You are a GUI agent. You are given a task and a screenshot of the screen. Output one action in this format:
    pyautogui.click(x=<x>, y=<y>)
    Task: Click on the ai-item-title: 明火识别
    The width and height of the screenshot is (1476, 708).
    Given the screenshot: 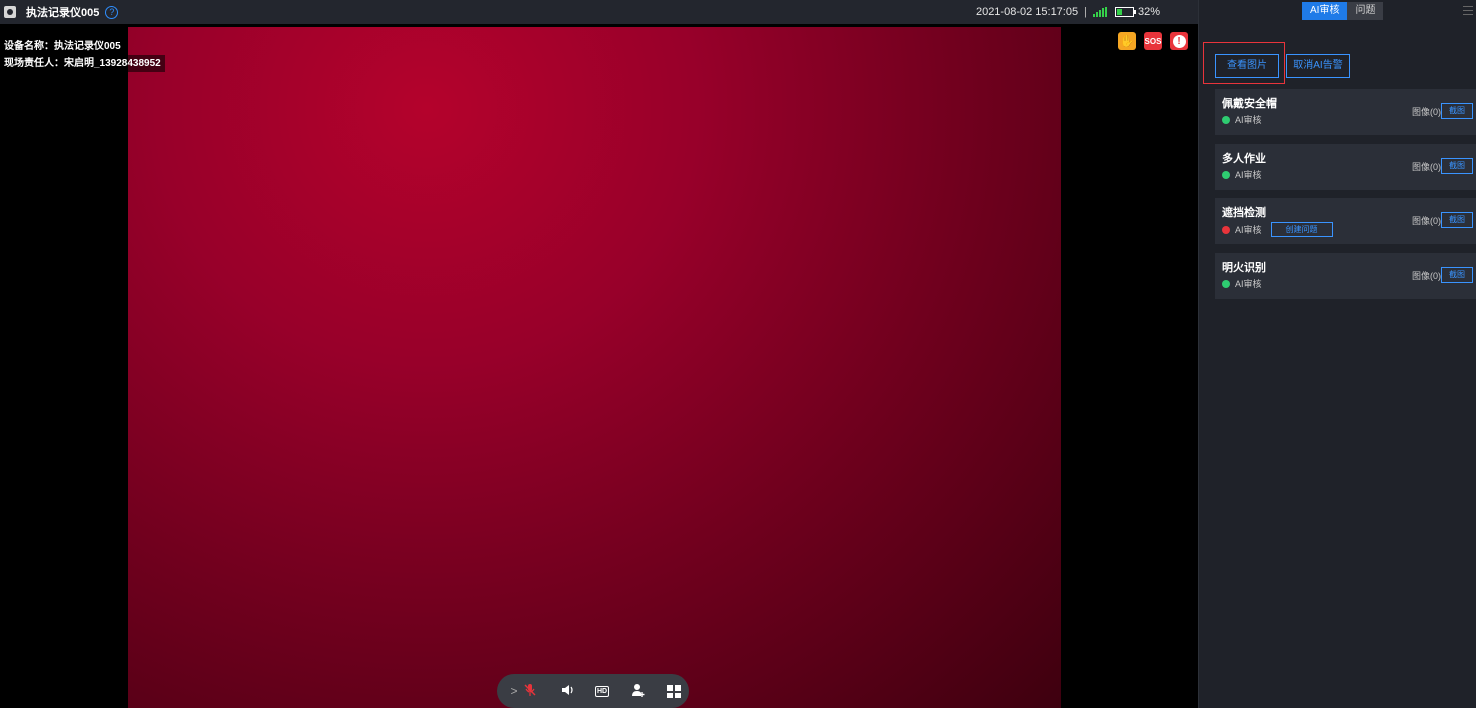 What is the action you would take?
    pyautogui.click(x=1244, y=268)
    